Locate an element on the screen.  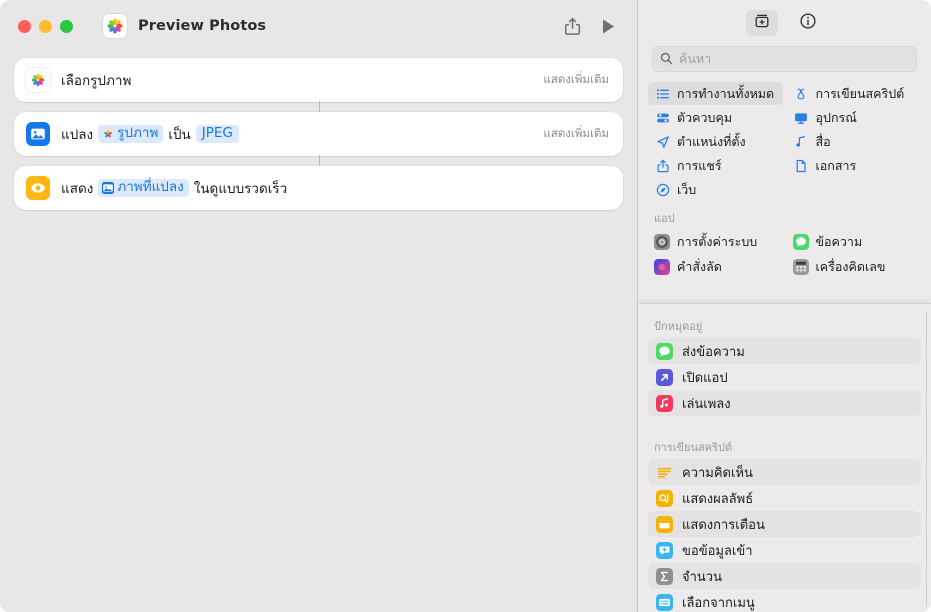
category-location: ตำแหน่งที่ตั้ง is located at coordinates (715, 141).